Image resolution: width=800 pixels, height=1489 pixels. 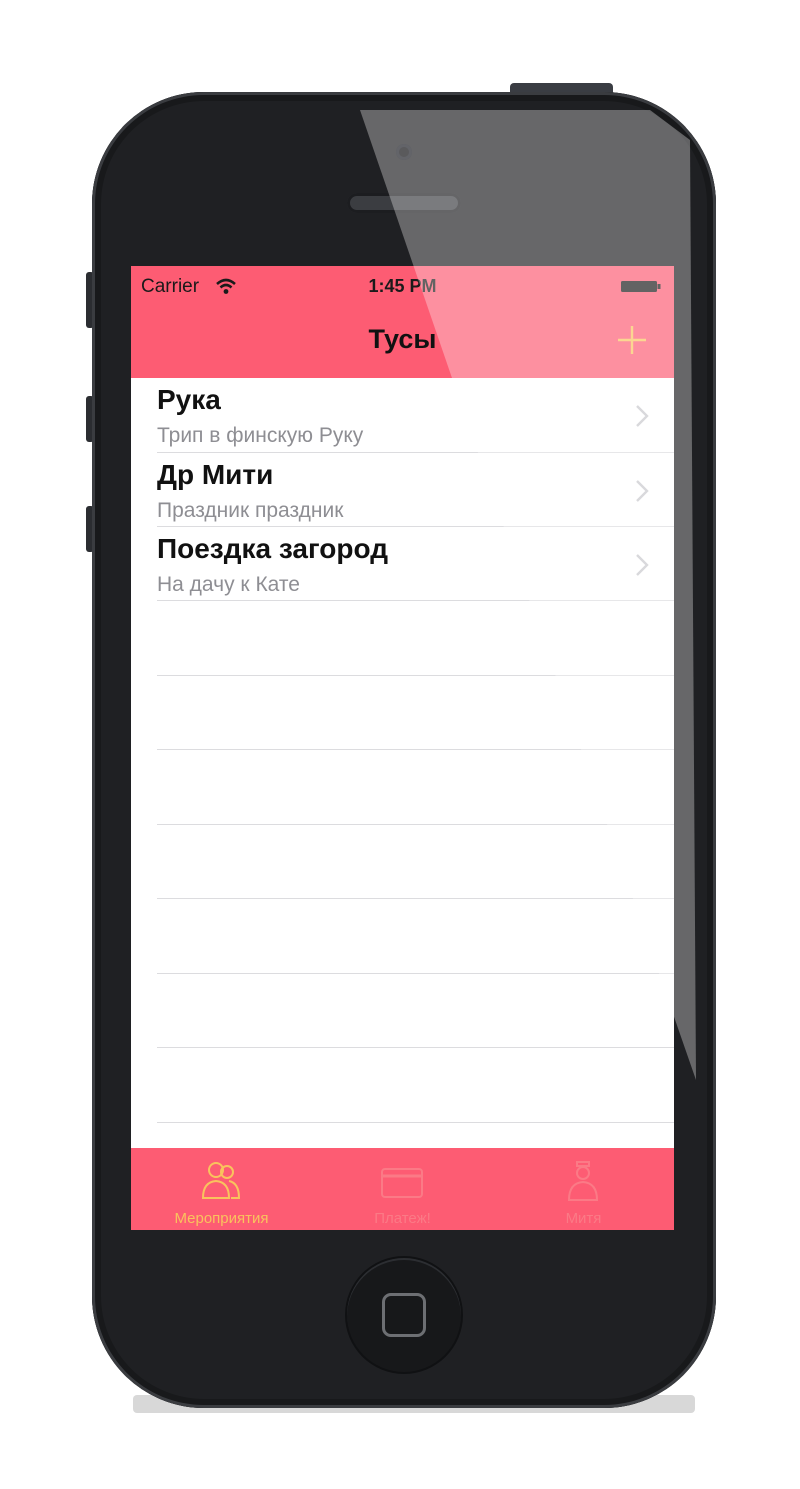 I want to click on event-subtitle: Праздник праздник, so click(x=250, y=510).